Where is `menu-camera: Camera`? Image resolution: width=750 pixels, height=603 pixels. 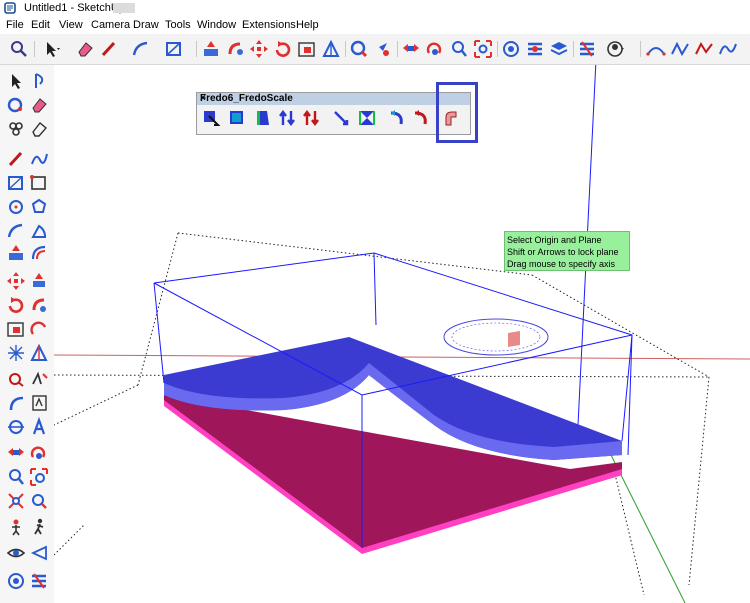 menu-camera: Camera is located at coordinates (110, 25).